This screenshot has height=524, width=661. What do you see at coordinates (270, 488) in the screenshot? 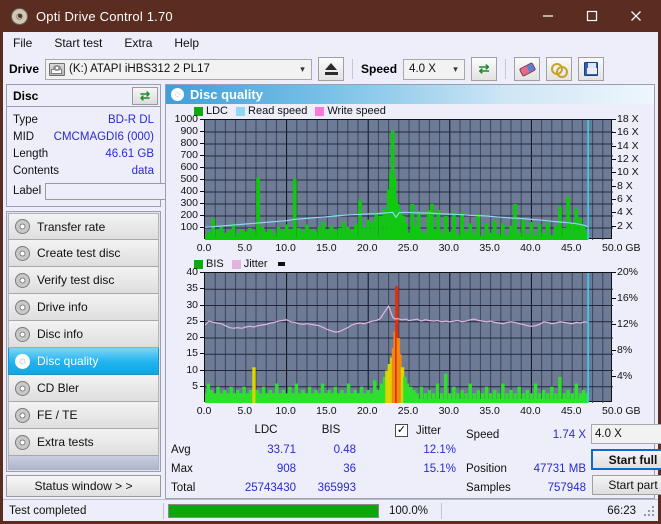
I see `stats-total-ldc: 25743430` at bounding box center [270, 488].